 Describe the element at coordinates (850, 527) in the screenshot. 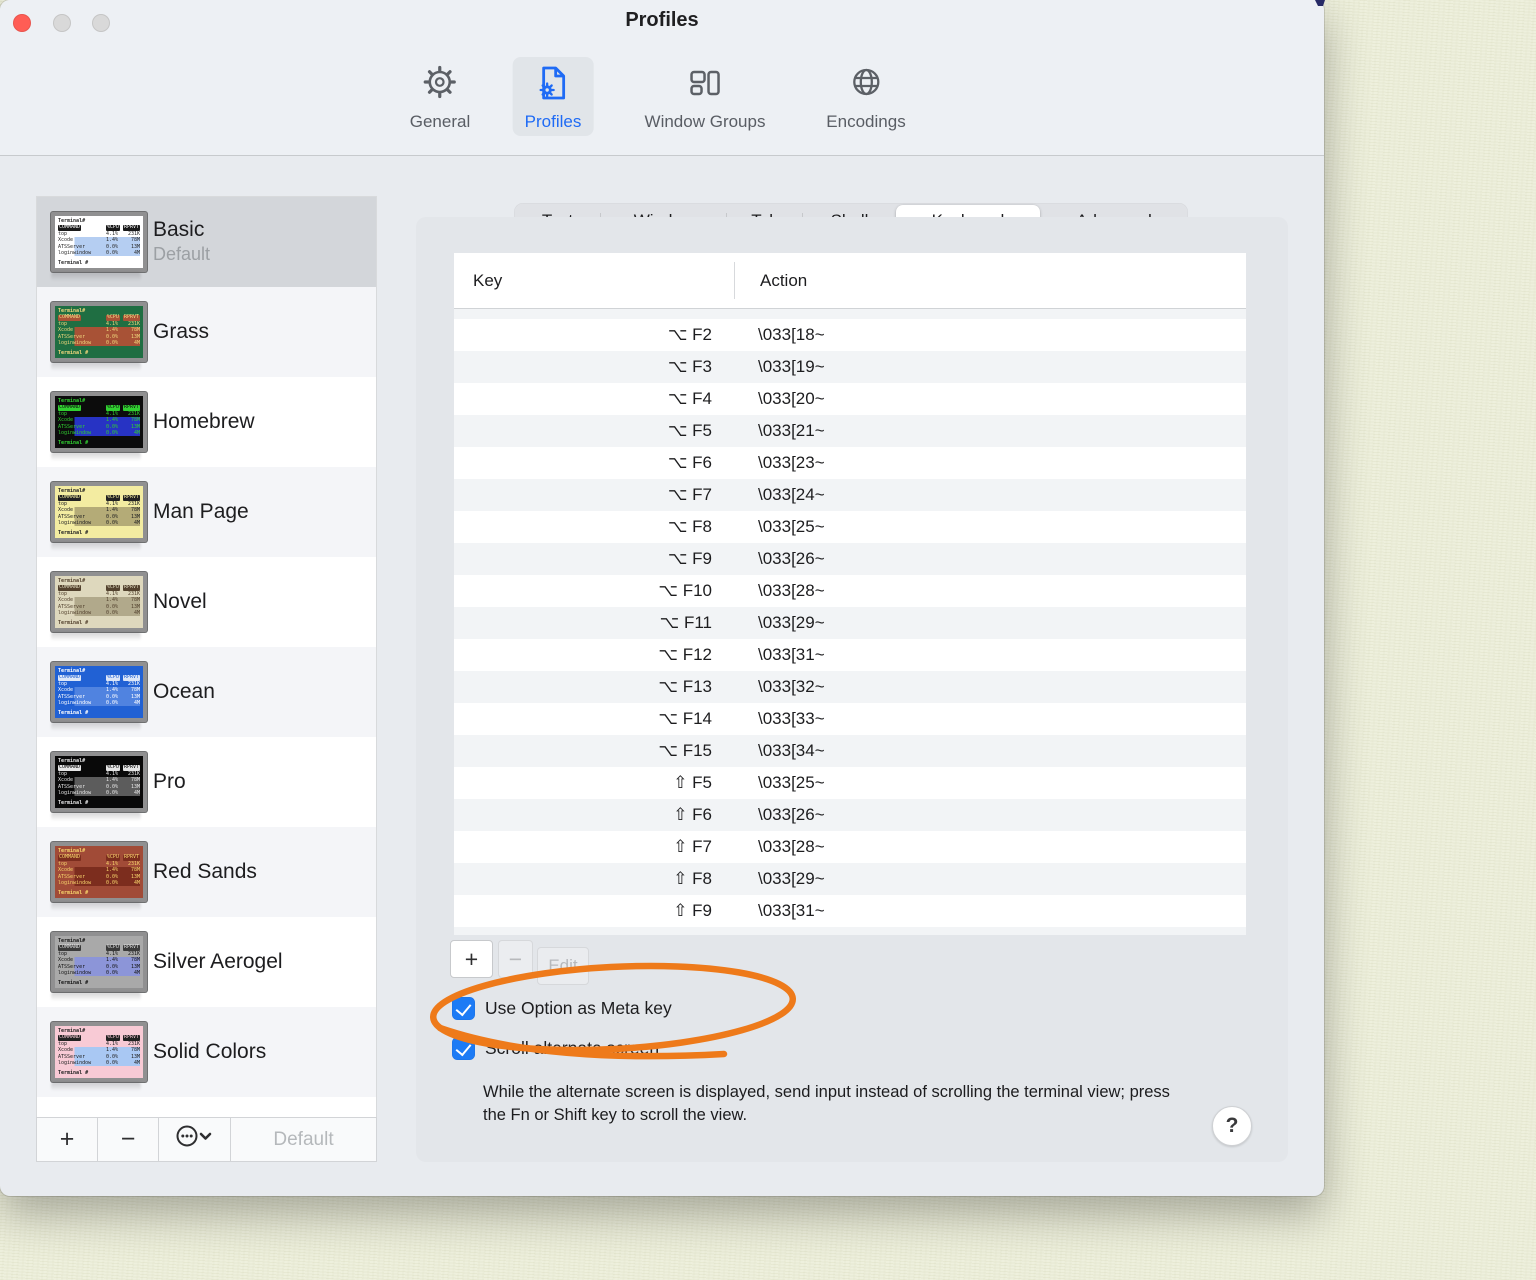

I see `table-row: ⌥ F8 \033[25~` at that location.